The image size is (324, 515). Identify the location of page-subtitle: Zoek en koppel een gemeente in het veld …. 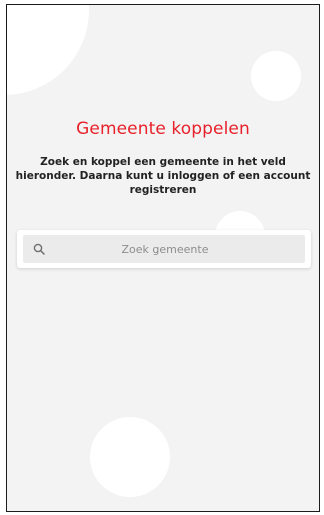
(163, 176).